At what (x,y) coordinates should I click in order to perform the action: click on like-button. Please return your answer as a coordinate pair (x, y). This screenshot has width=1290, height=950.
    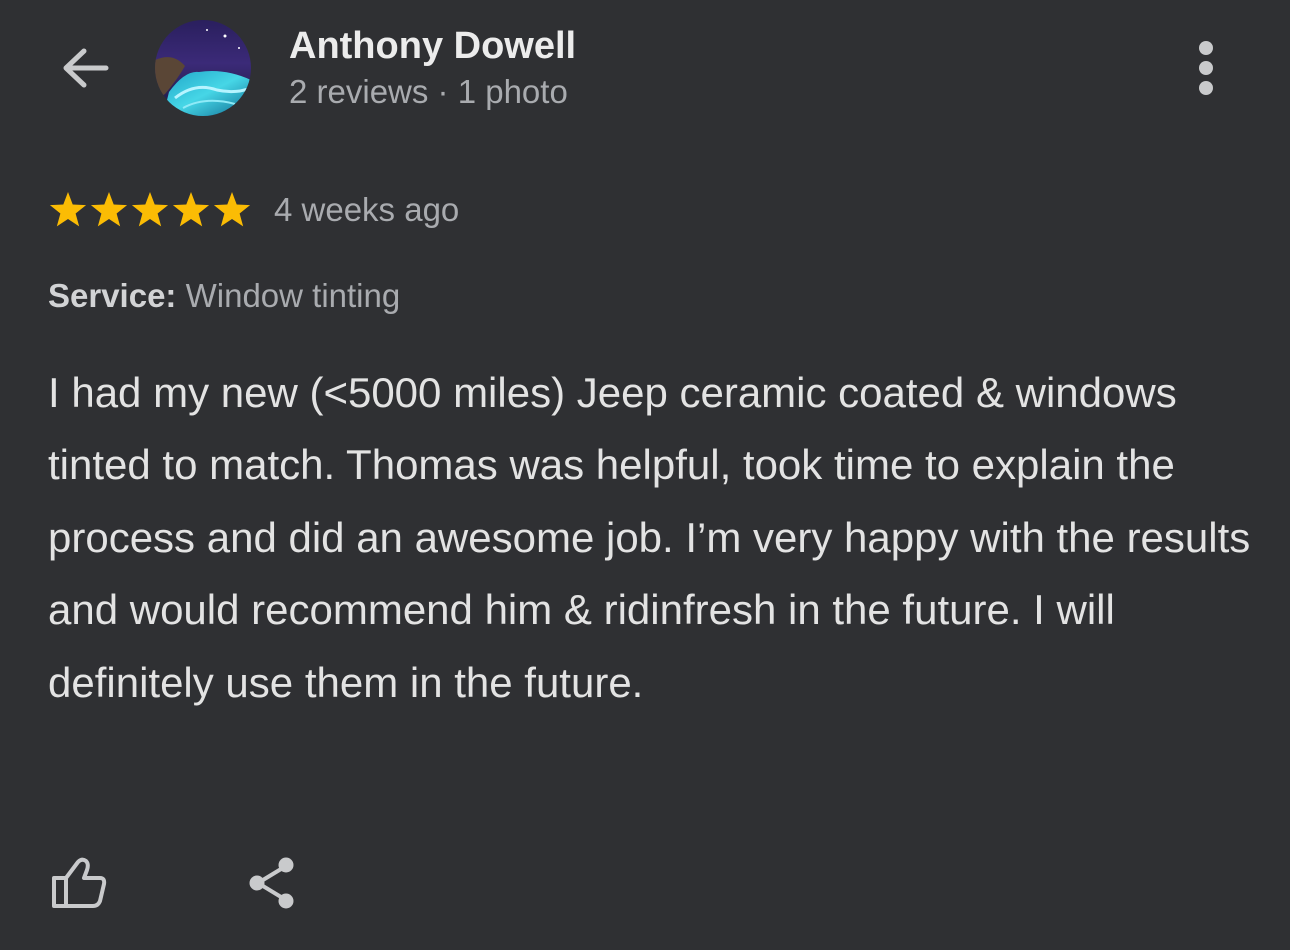
    Looking at the image, I should click on (79, 883).